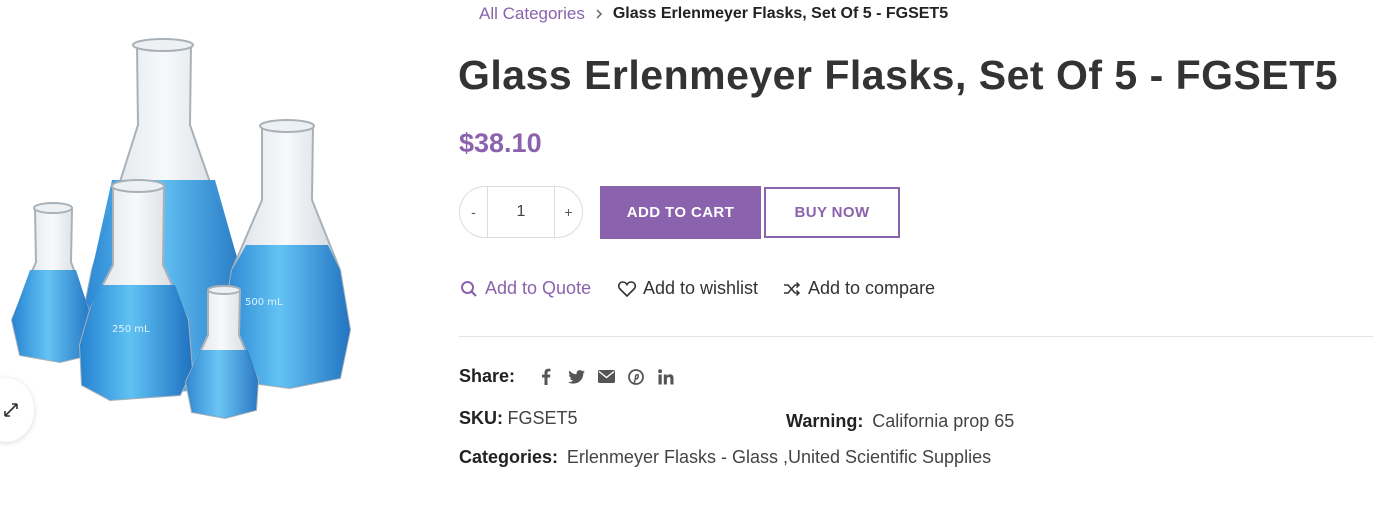  I want to click on quantity-decrease-button: -, so click(473, 212).